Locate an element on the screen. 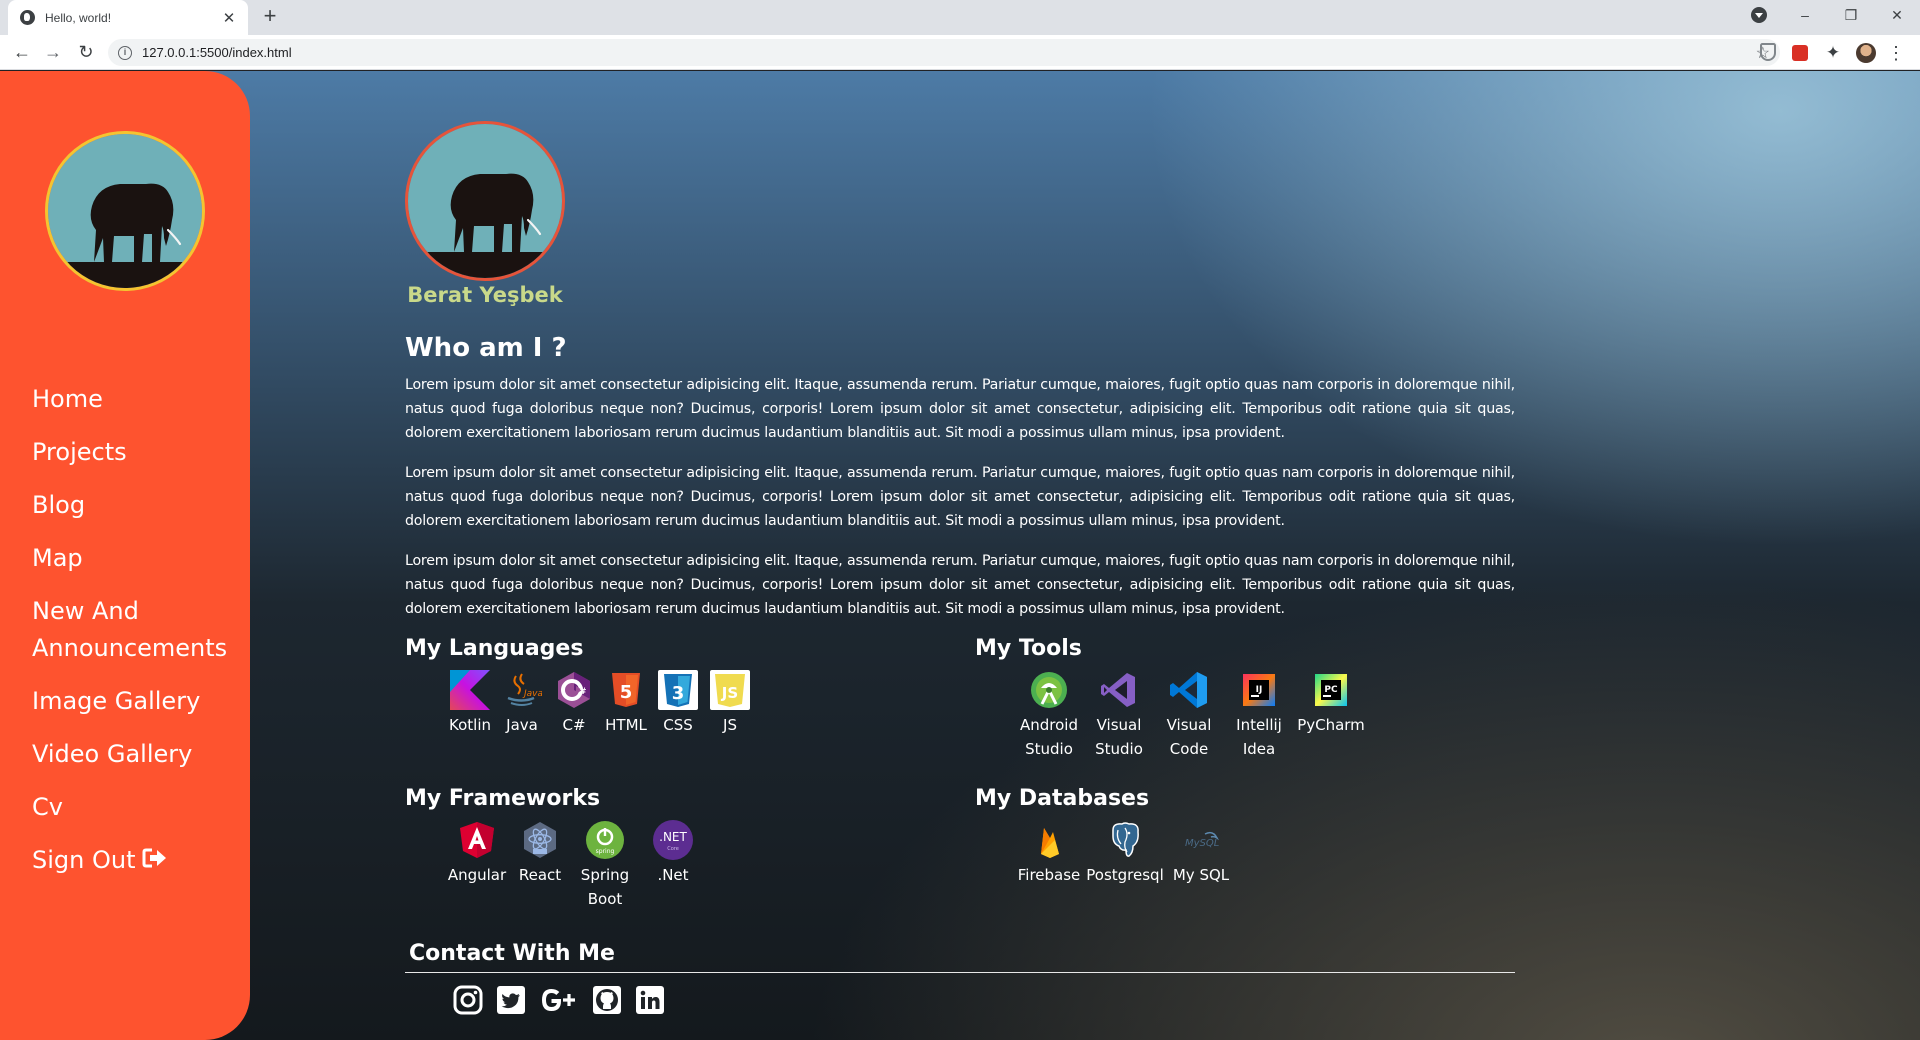  vscode-icon is located at coordinates (1189, 690).